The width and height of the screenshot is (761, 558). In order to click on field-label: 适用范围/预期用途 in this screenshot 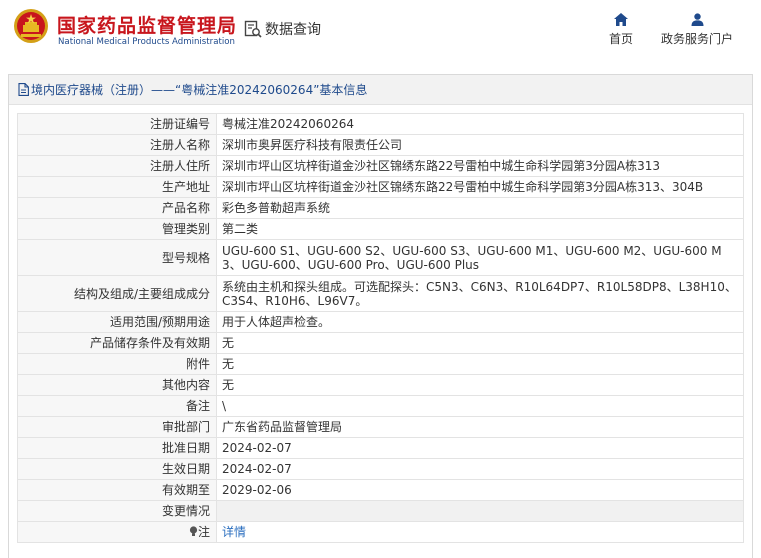, I will do `click(117, 322)`.